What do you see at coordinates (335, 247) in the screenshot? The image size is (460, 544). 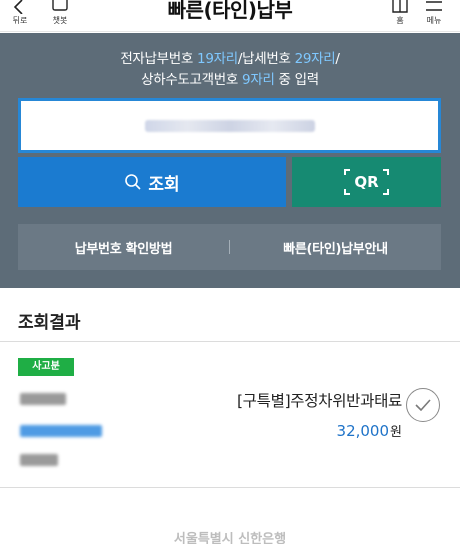 I see `quick-payment-guide-link: 빠른(타인)납부안내` at bounding box center [335, 247].